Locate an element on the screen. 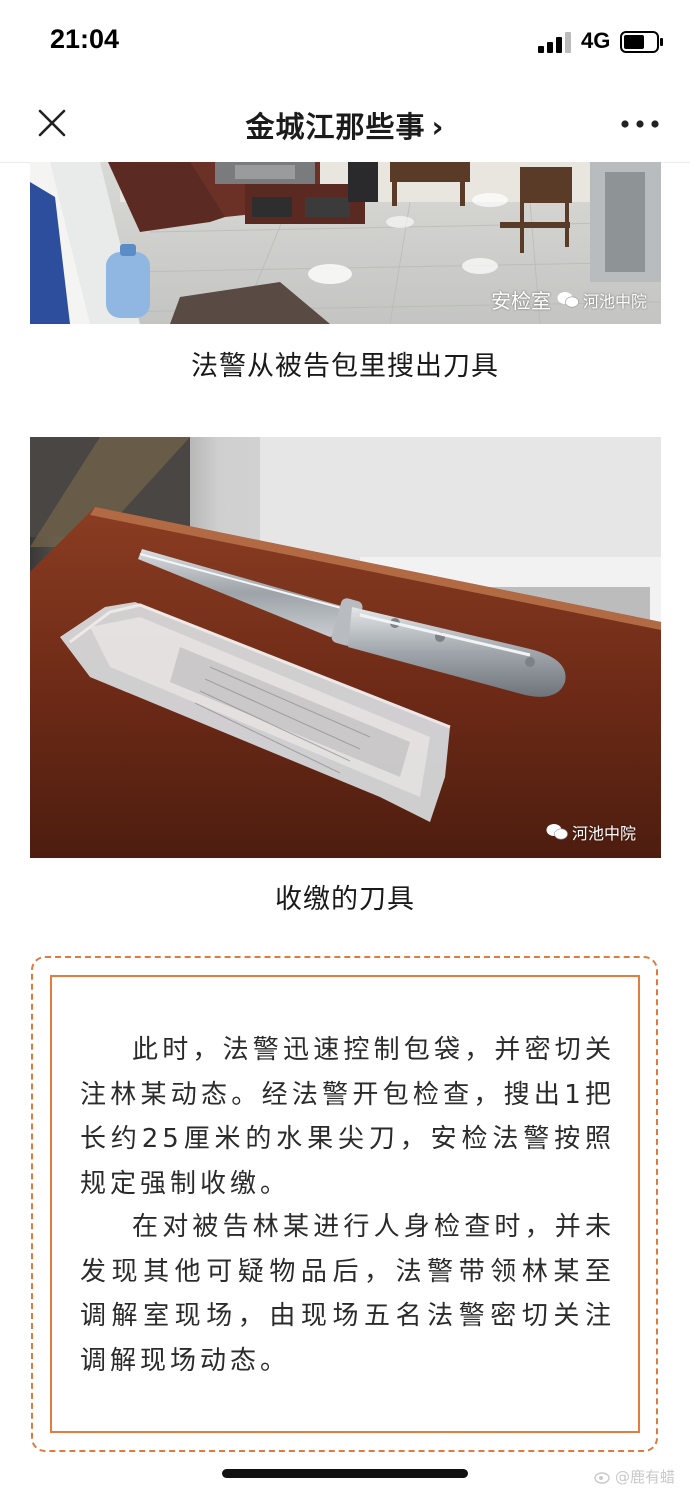 This screenshot has height=1494, width=690. nav-bar: 金城江那些事 › is located at coordinates (345, 124).